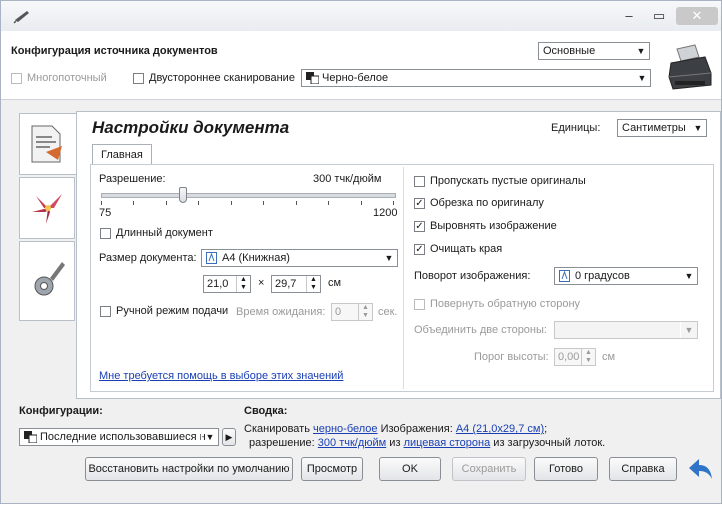 The width and height of the screenshot is (722, 505). I want to click on scanner-device-icon, so click(690, 67).